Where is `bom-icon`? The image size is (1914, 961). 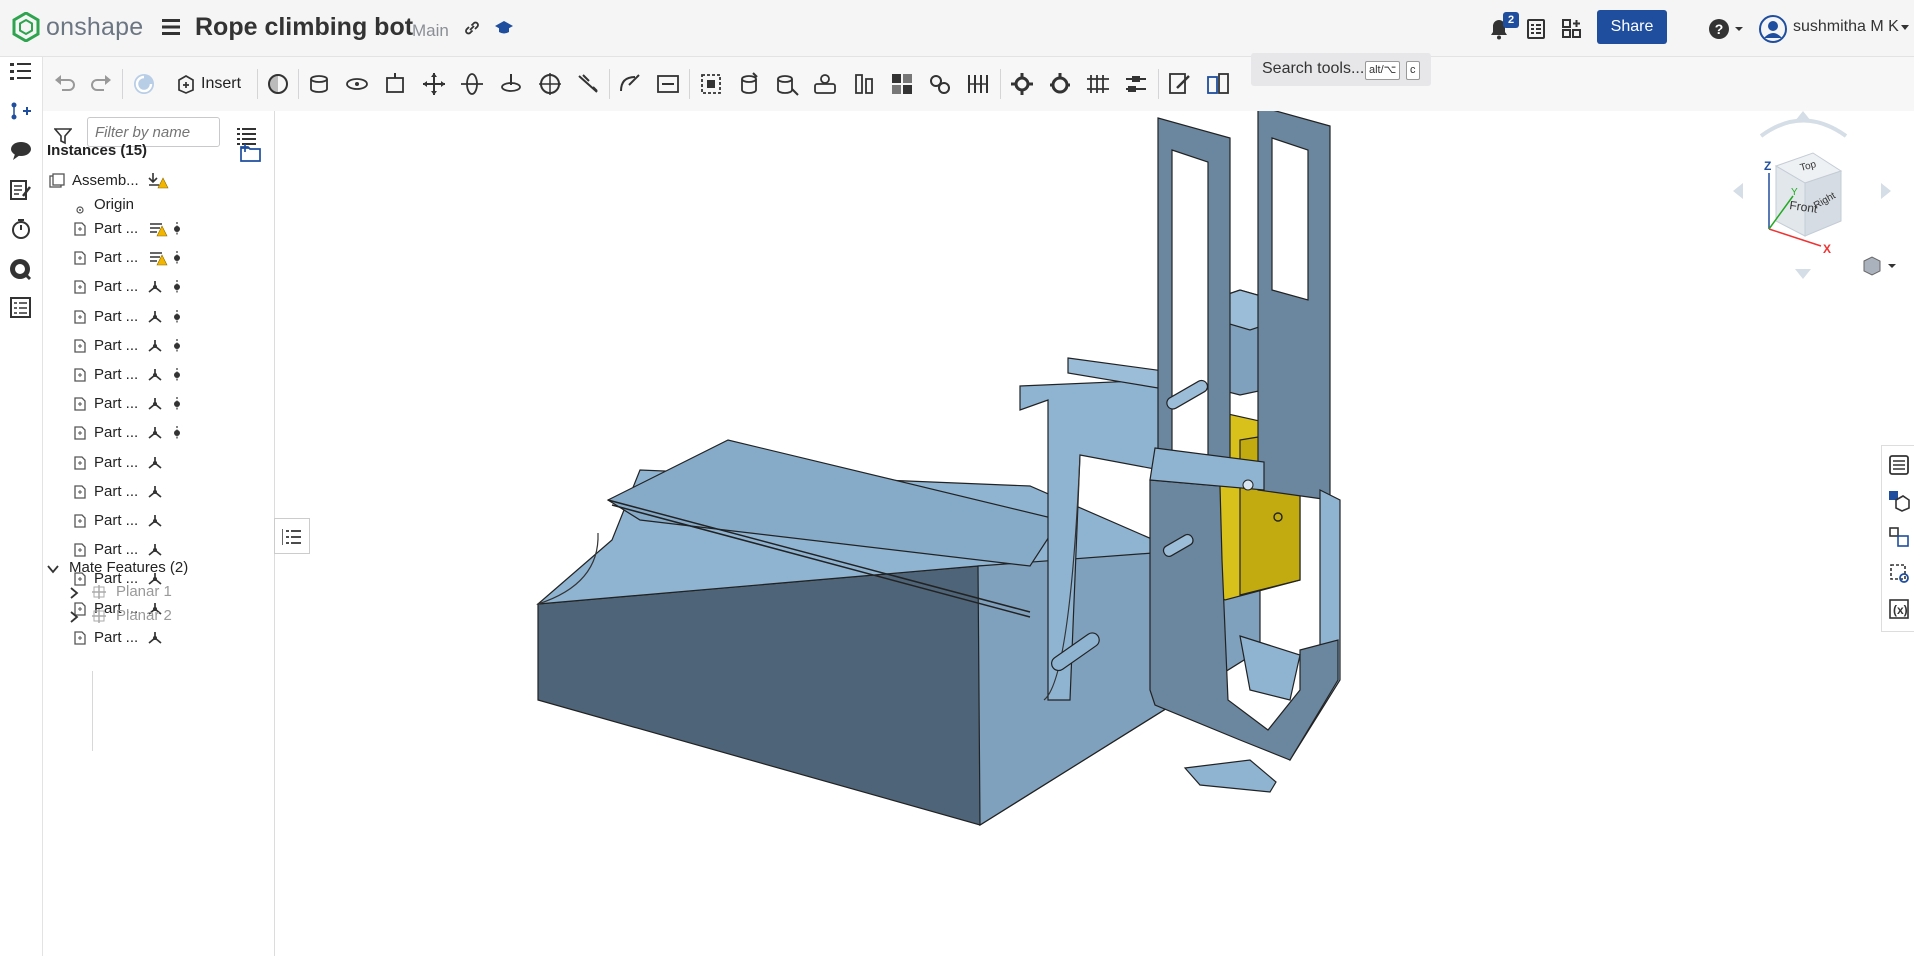 bom-icon is located at coordinates (21, 308).